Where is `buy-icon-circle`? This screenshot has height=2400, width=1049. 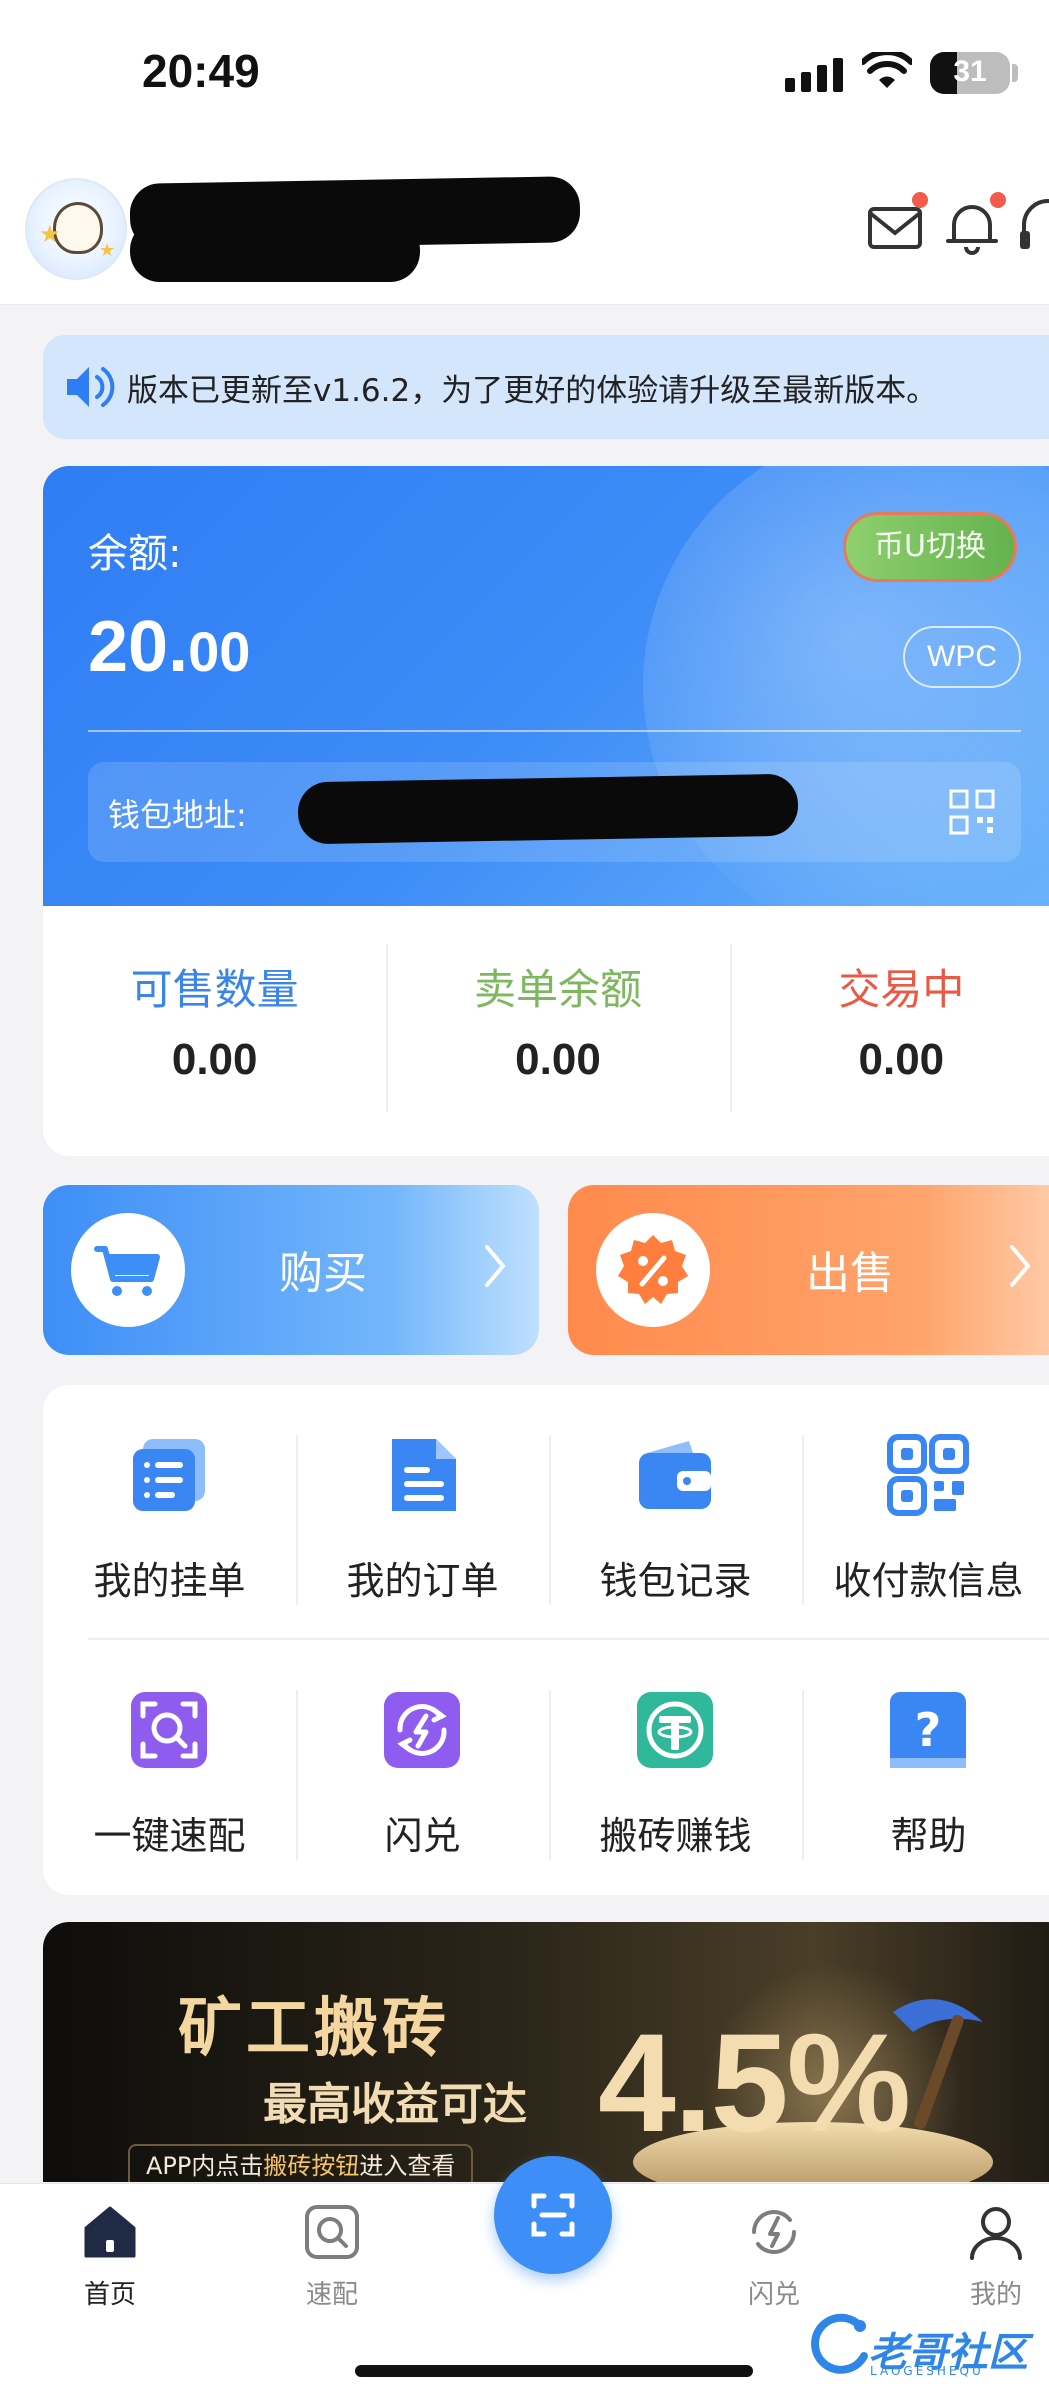
buy-icon-circle is located at coordinates (128, 1270).